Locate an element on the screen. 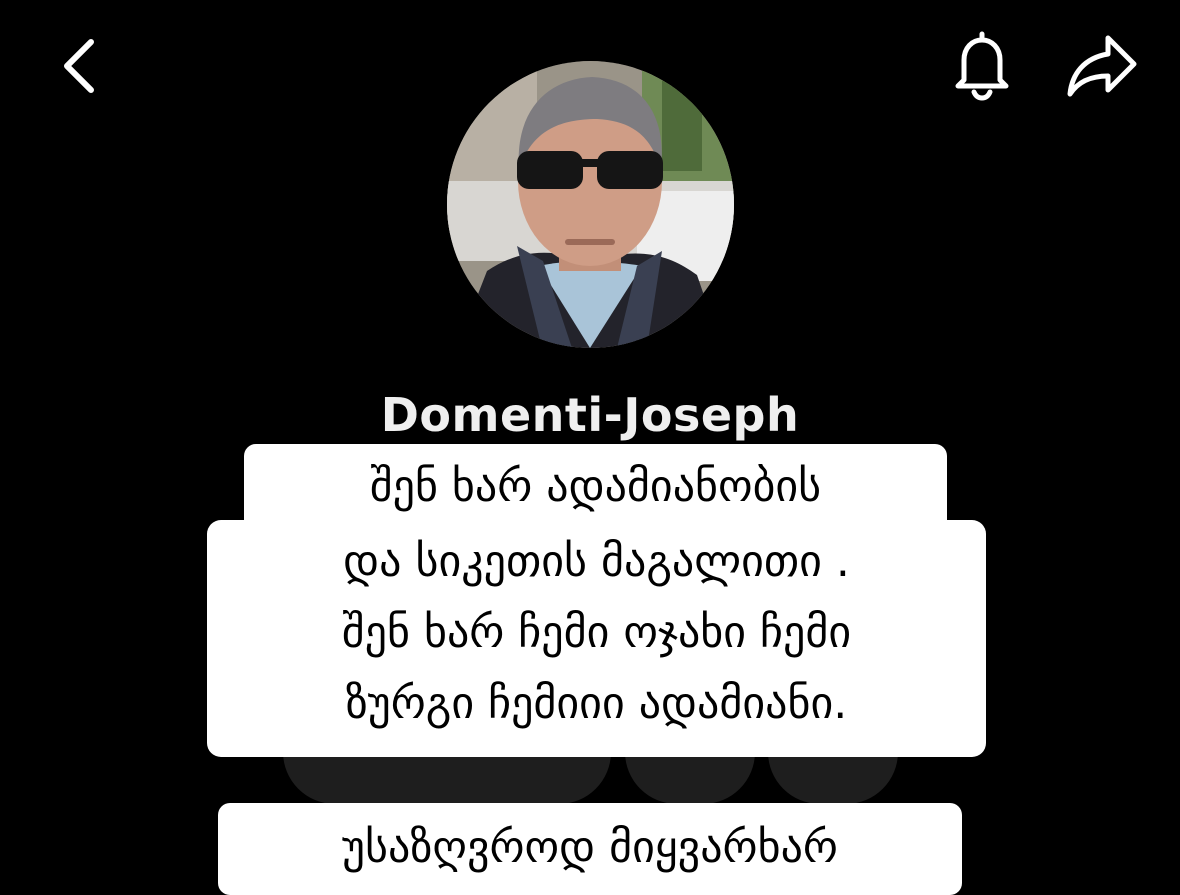 The height and width of the screenshot is (895, 1180). caption-line-3: შენ ხარ ჩემი ოჯახი ჩემი is located at coordinates (596, 632).